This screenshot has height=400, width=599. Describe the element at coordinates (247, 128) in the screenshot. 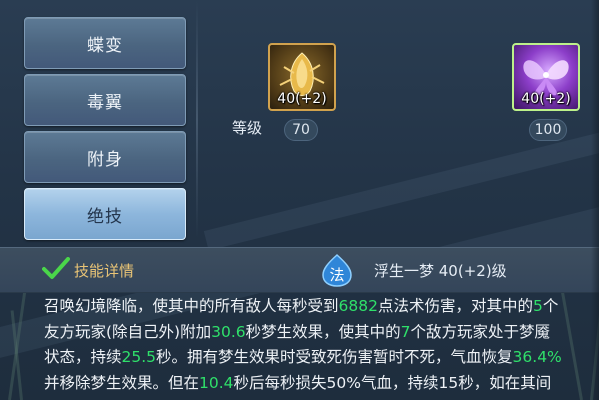

I see `level-label: 等级` at that location.